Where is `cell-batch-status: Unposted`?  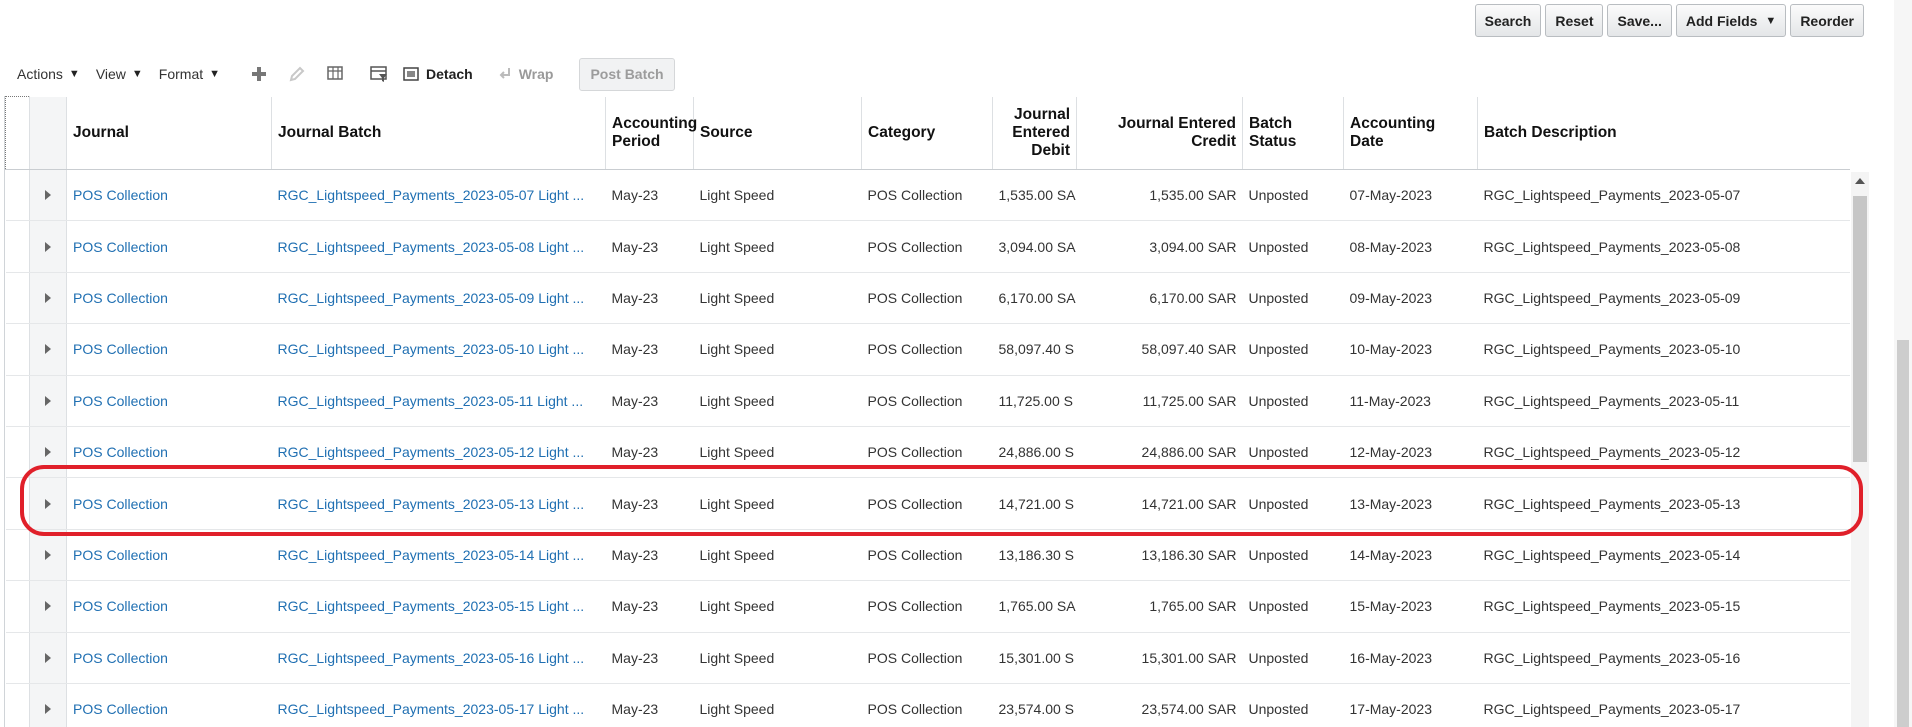
cell-batch-status: Unposted is located at coordinates (1293, 401).